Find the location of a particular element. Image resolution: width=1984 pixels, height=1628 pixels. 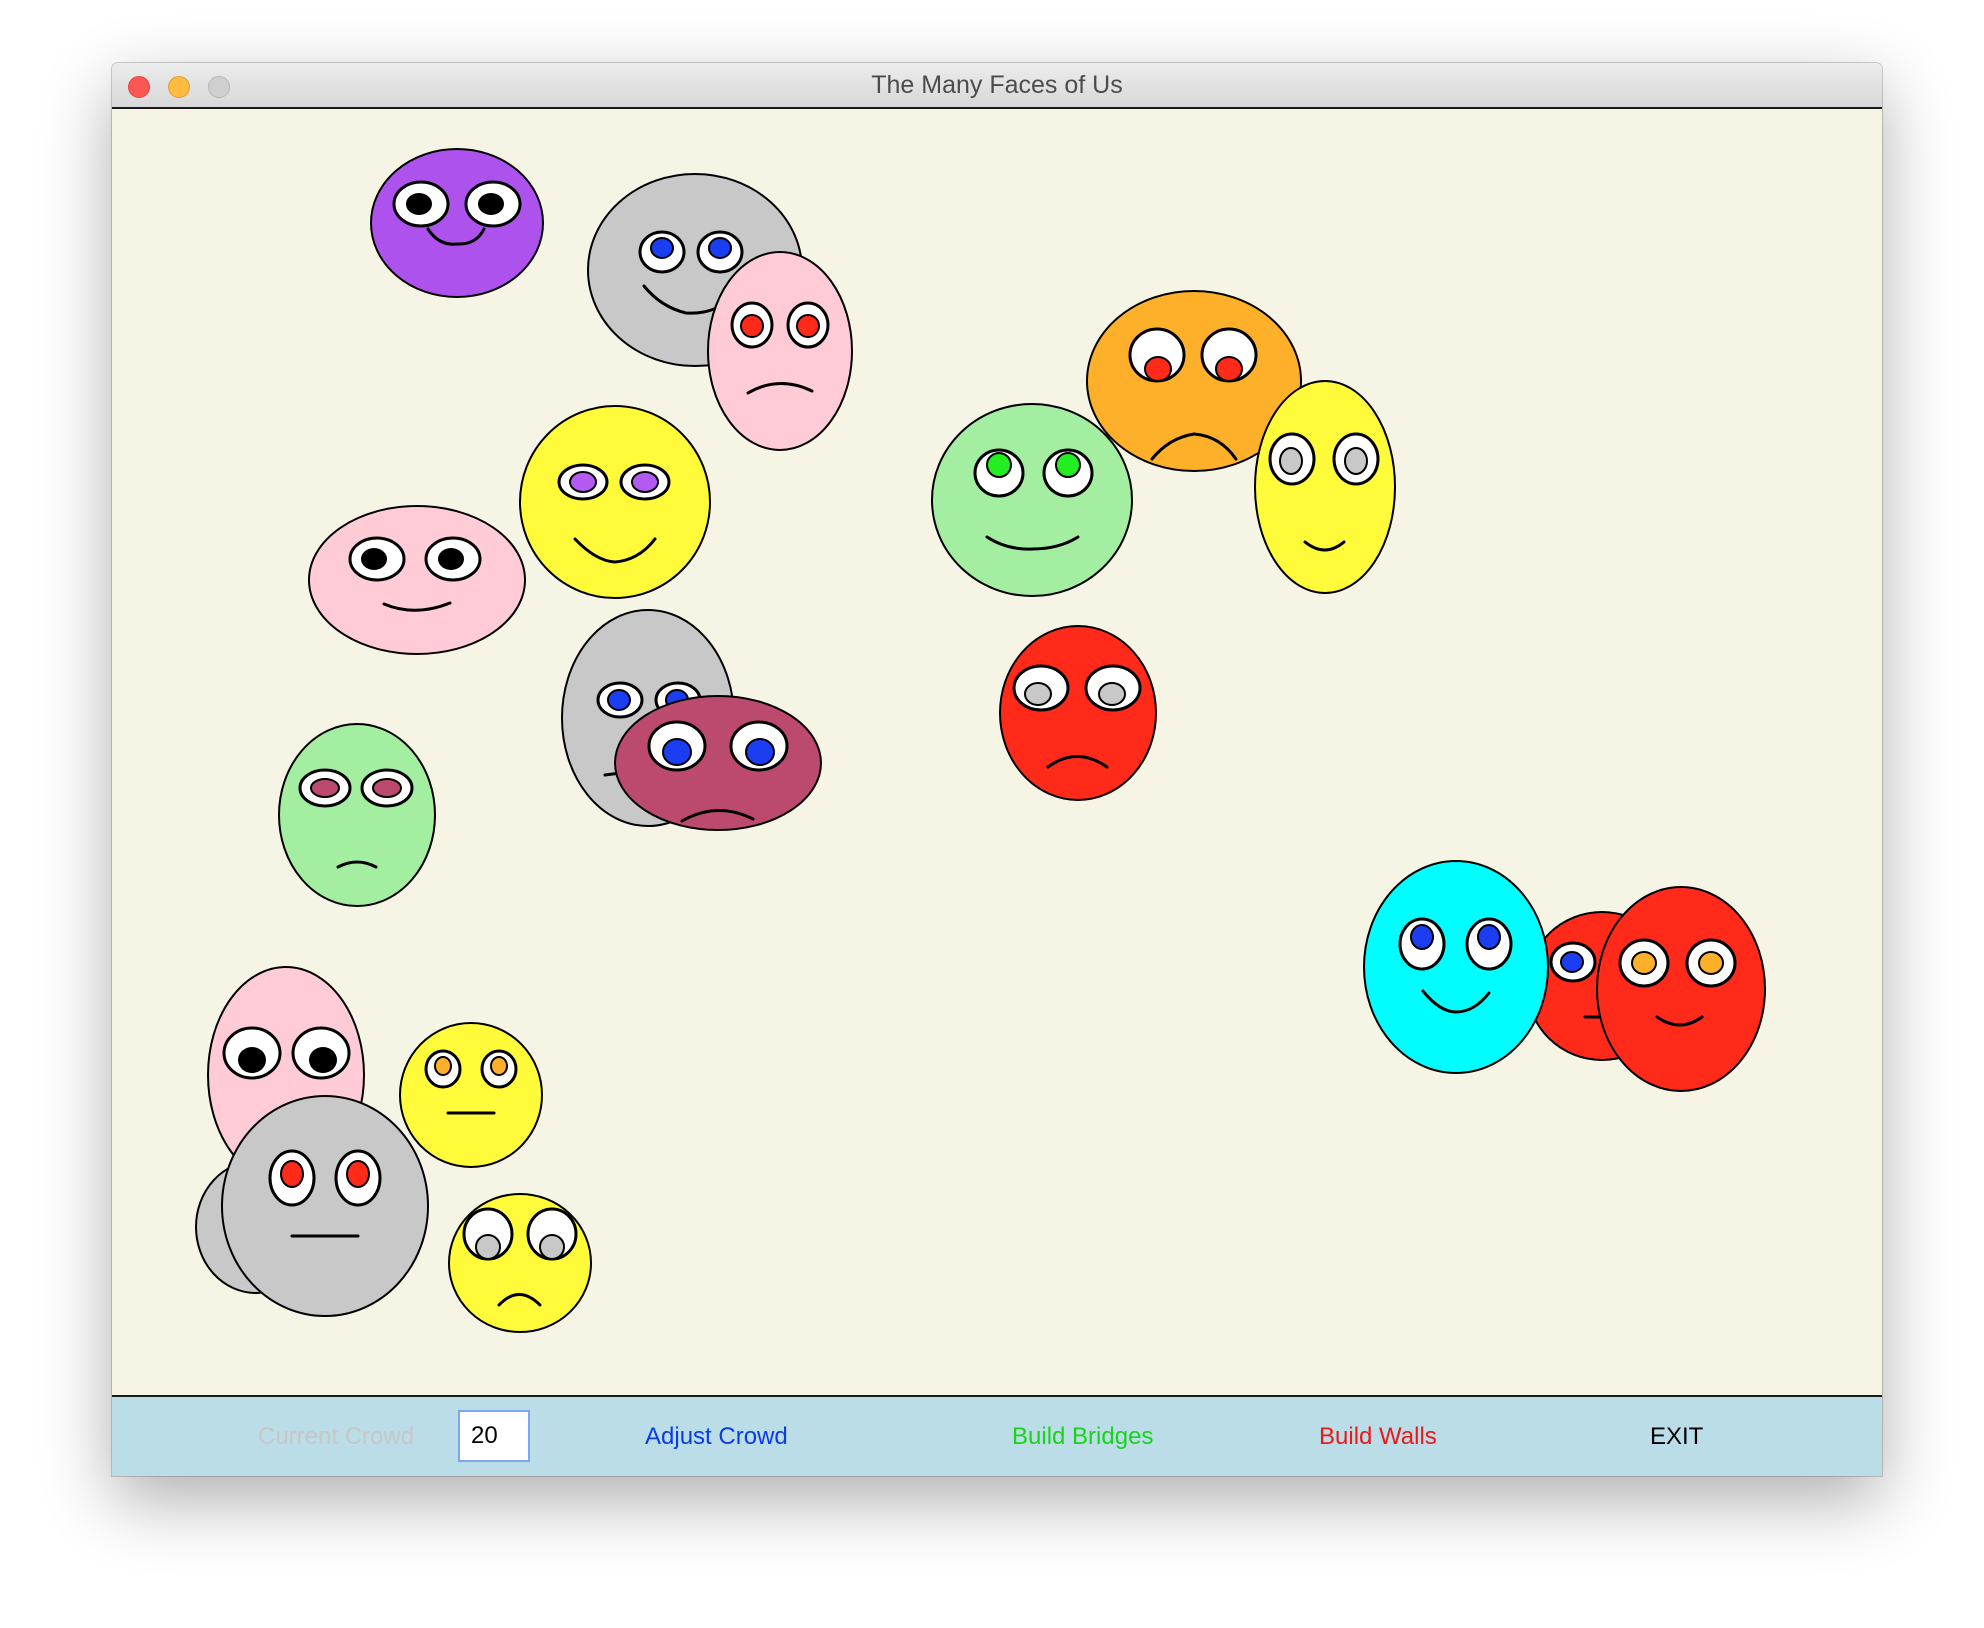

crowd-size-input is located at coordinates (494, 1436).